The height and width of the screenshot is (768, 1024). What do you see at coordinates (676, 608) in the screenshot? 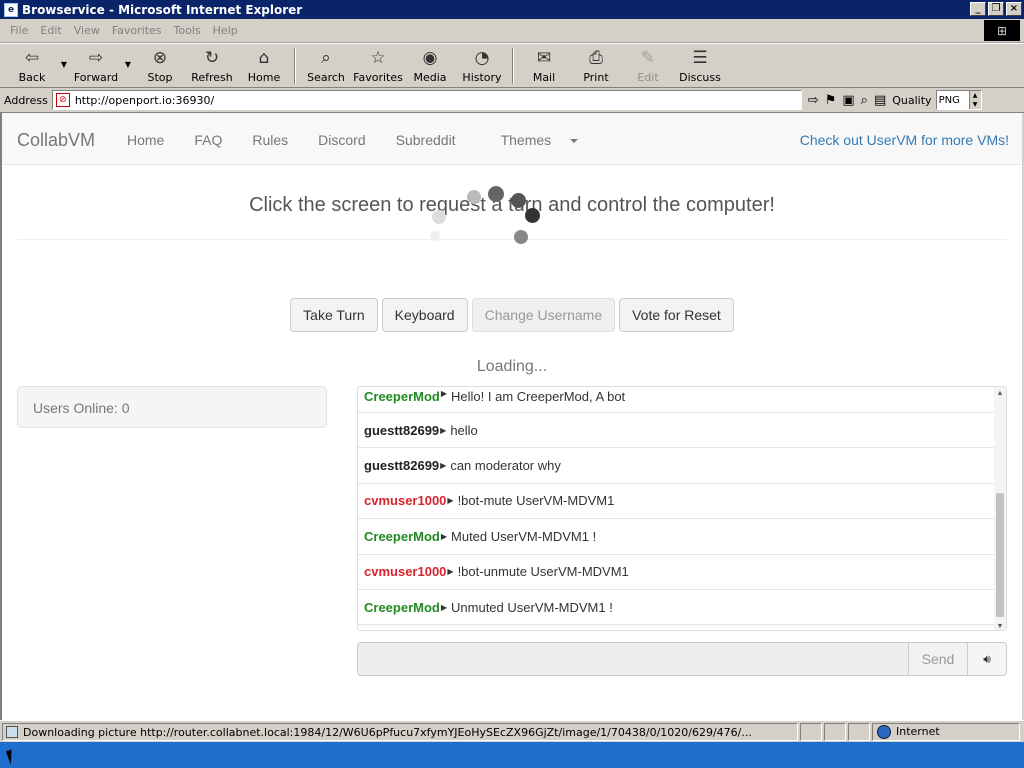
I see `chat-message: CreeperMod ▶ Unmuted UserVM-MDVM1 !` at bounding box center [676, 608].